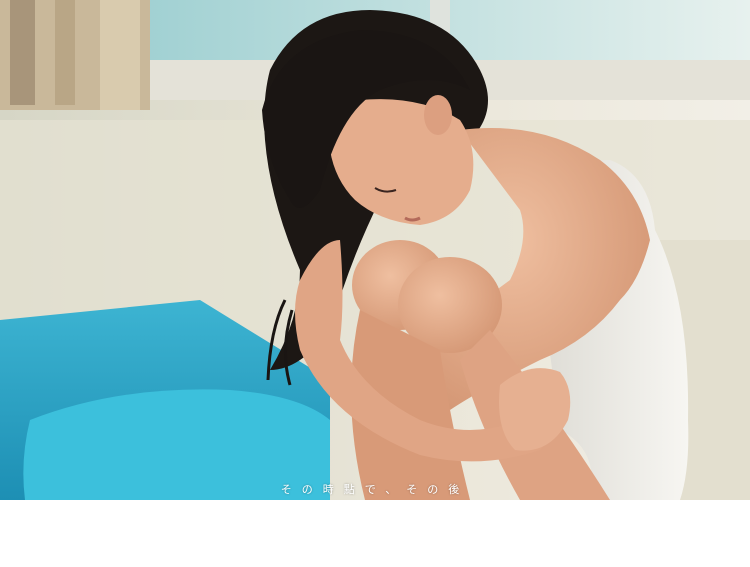  What do you see at coordinates (375, 489) in the screenshot?
I see `photo-caption: その時點で、その後` at bounding box center [375, 489].